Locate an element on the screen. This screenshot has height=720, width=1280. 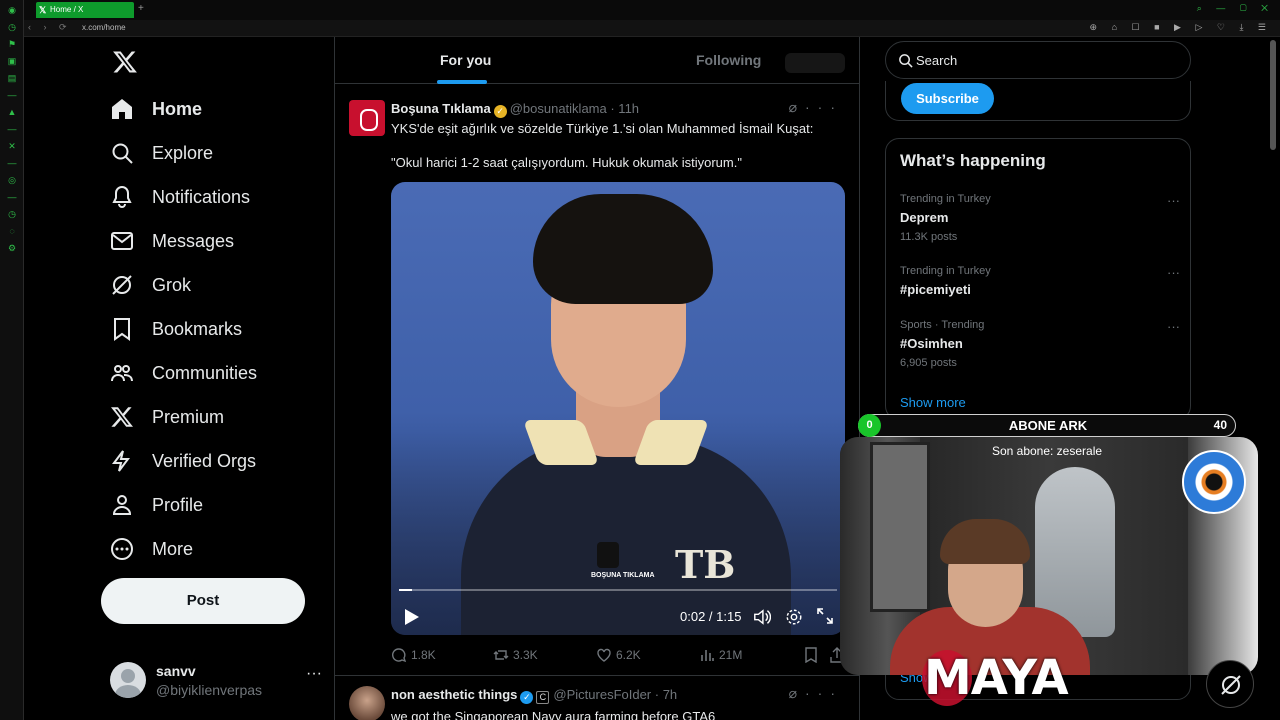
tweet-author-handle: @bosunatiklama is located at coordinates (558, 108).